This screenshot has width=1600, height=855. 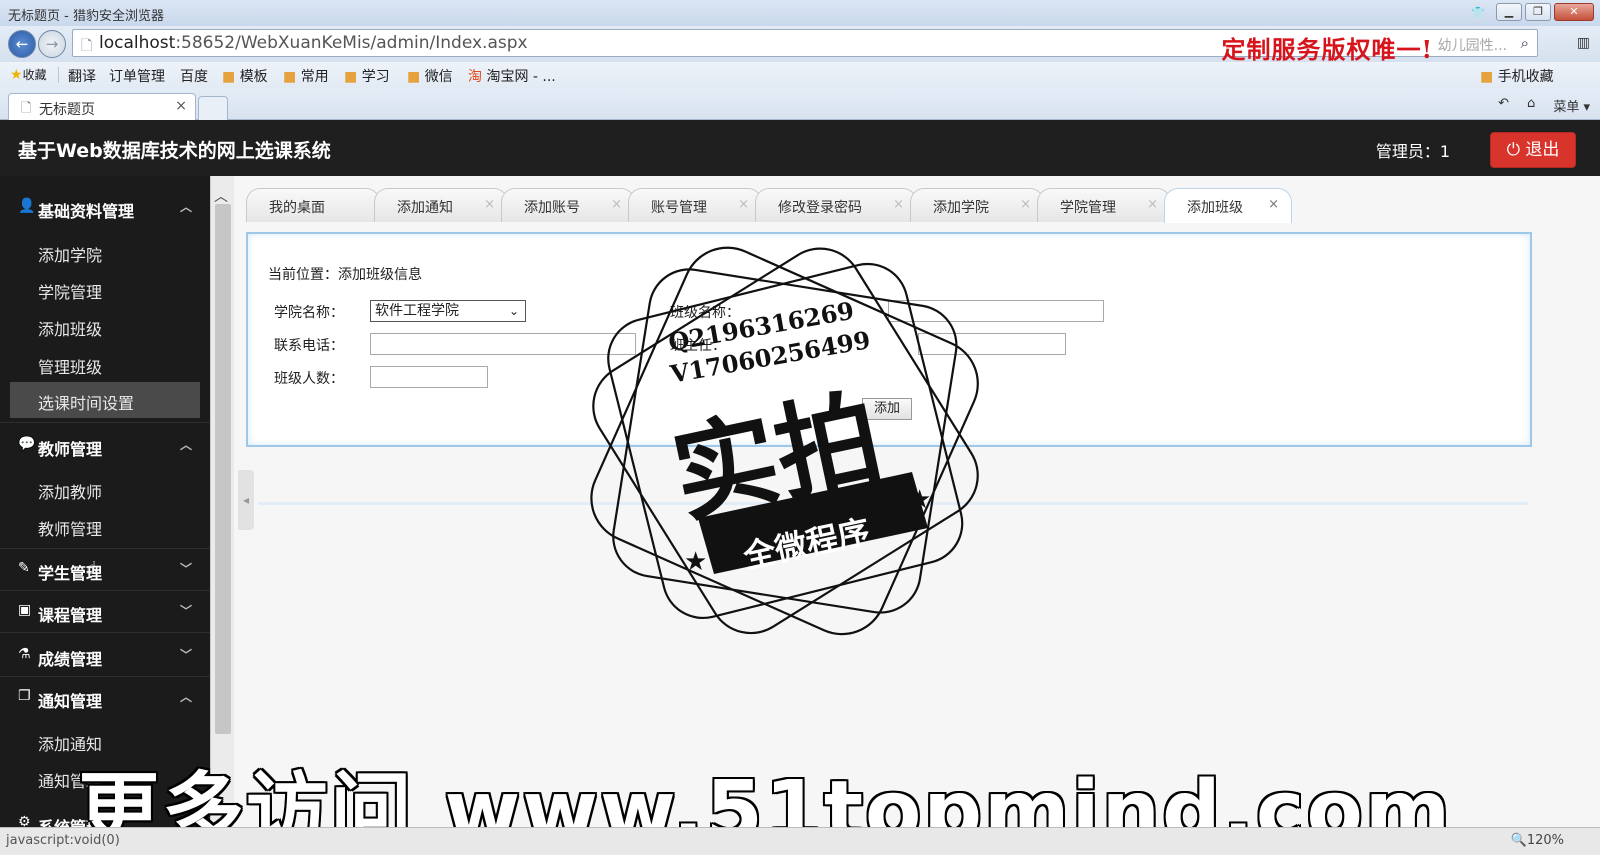 I want to click on tab-add-class: 添加班级 ×, so click(x=1228, y=205).